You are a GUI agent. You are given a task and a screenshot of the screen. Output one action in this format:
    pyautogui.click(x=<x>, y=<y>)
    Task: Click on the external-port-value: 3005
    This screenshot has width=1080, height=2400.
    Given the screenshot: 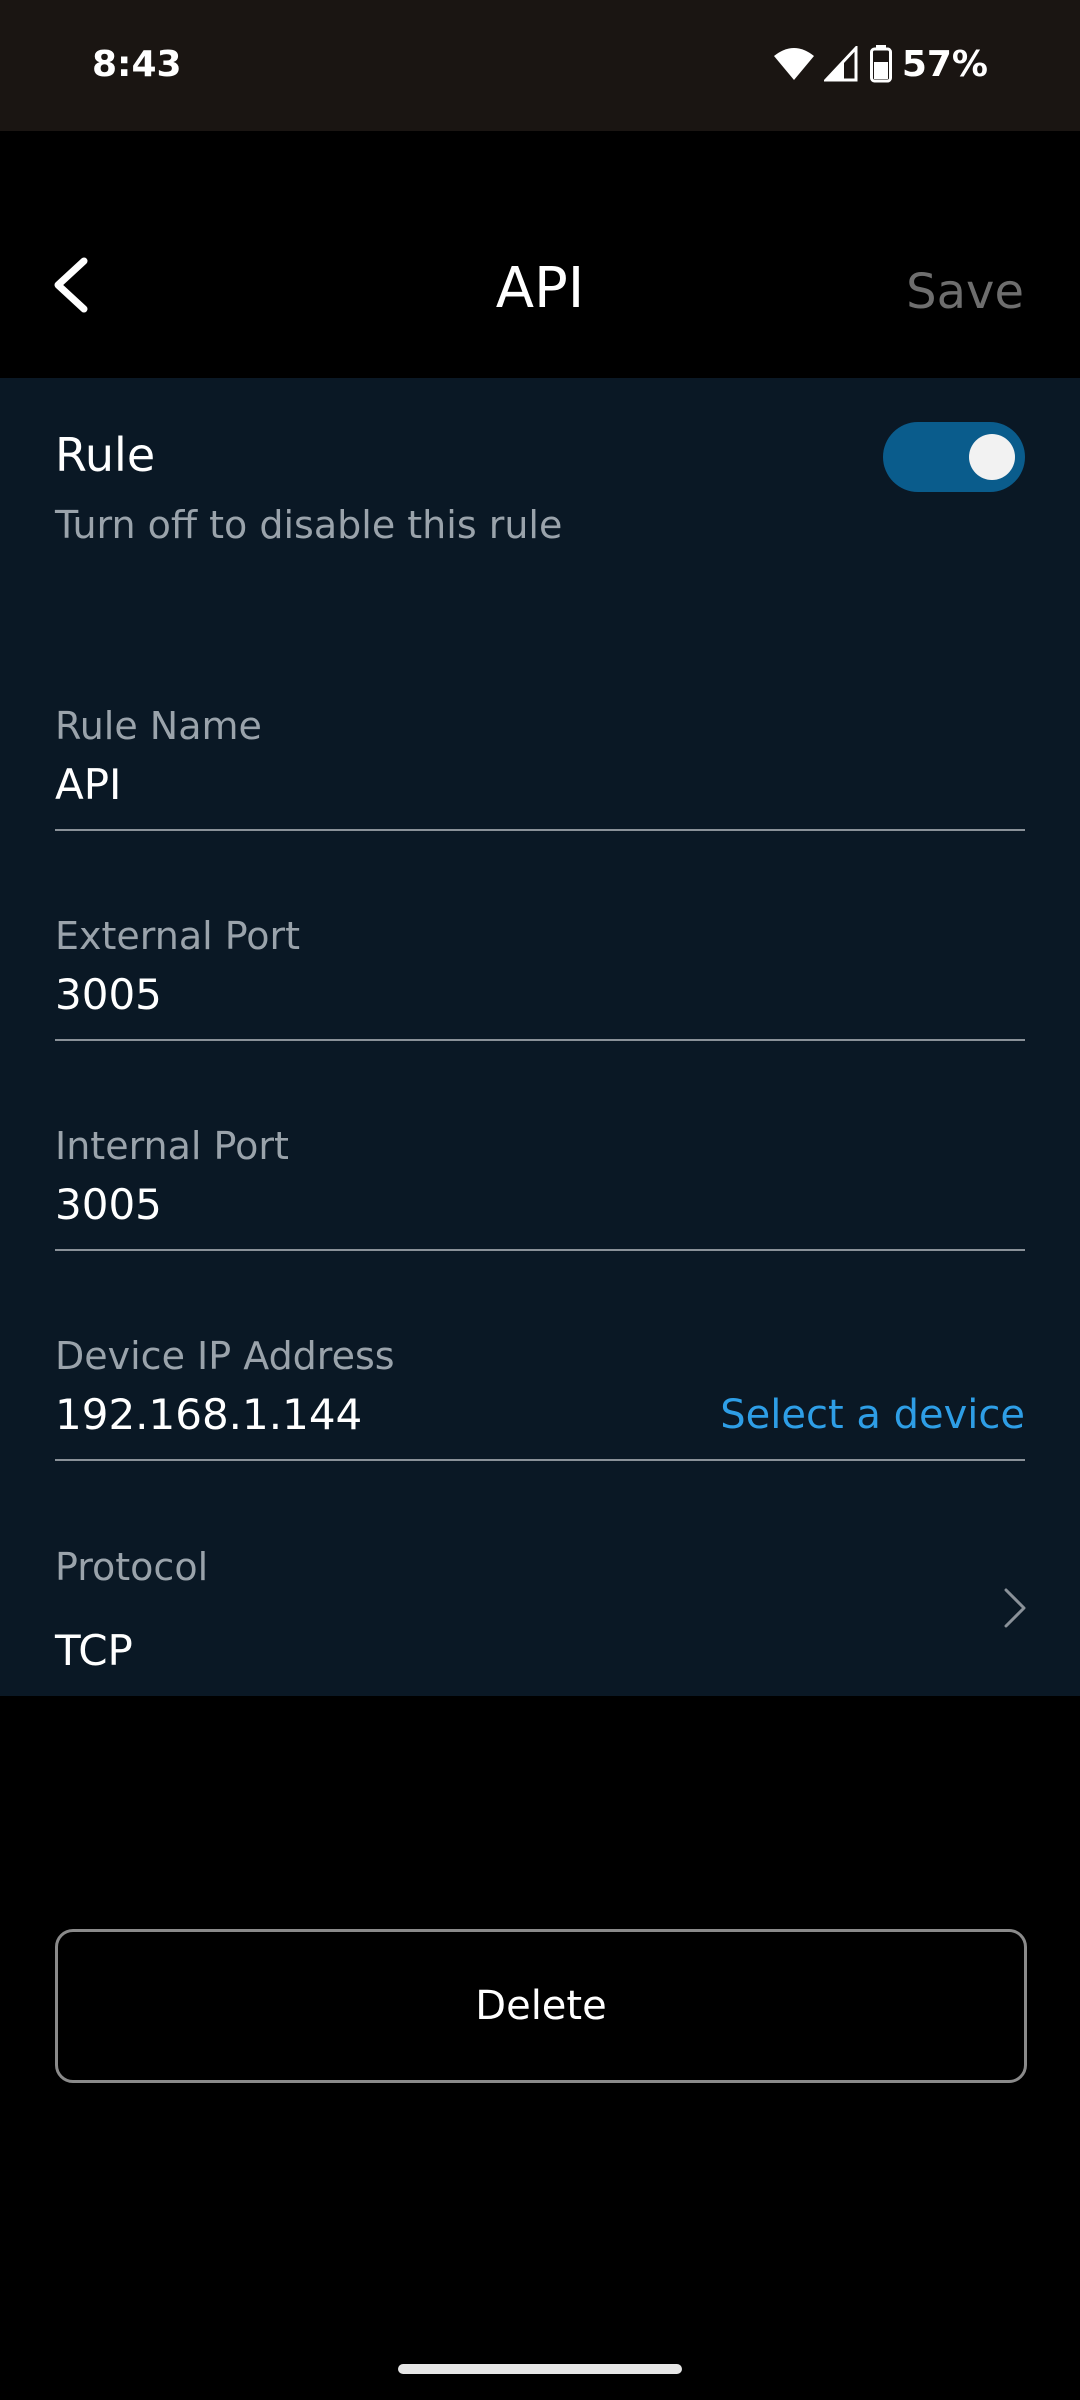 What is the action you would take?
    pyautogui.click(x=108, y=994)
    